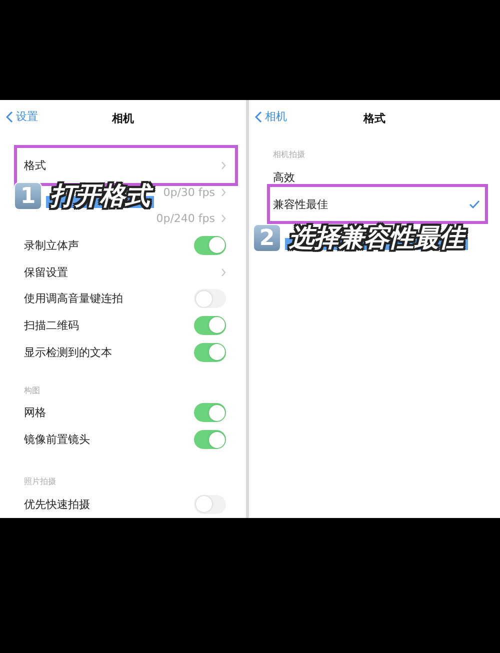 The height and width of the screenshot is (653, 500). What do you see at coordinates (375, 118) in the screenshot?
I see `nav-title: 格式` at bounding box center [375, 118].